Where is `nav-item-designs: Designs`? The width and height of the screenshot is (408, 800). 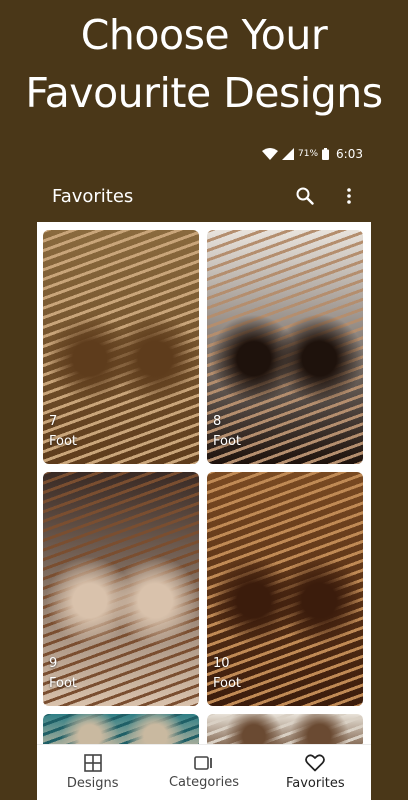
nav-item-designs: Designs is located at coordinates (92, 772).